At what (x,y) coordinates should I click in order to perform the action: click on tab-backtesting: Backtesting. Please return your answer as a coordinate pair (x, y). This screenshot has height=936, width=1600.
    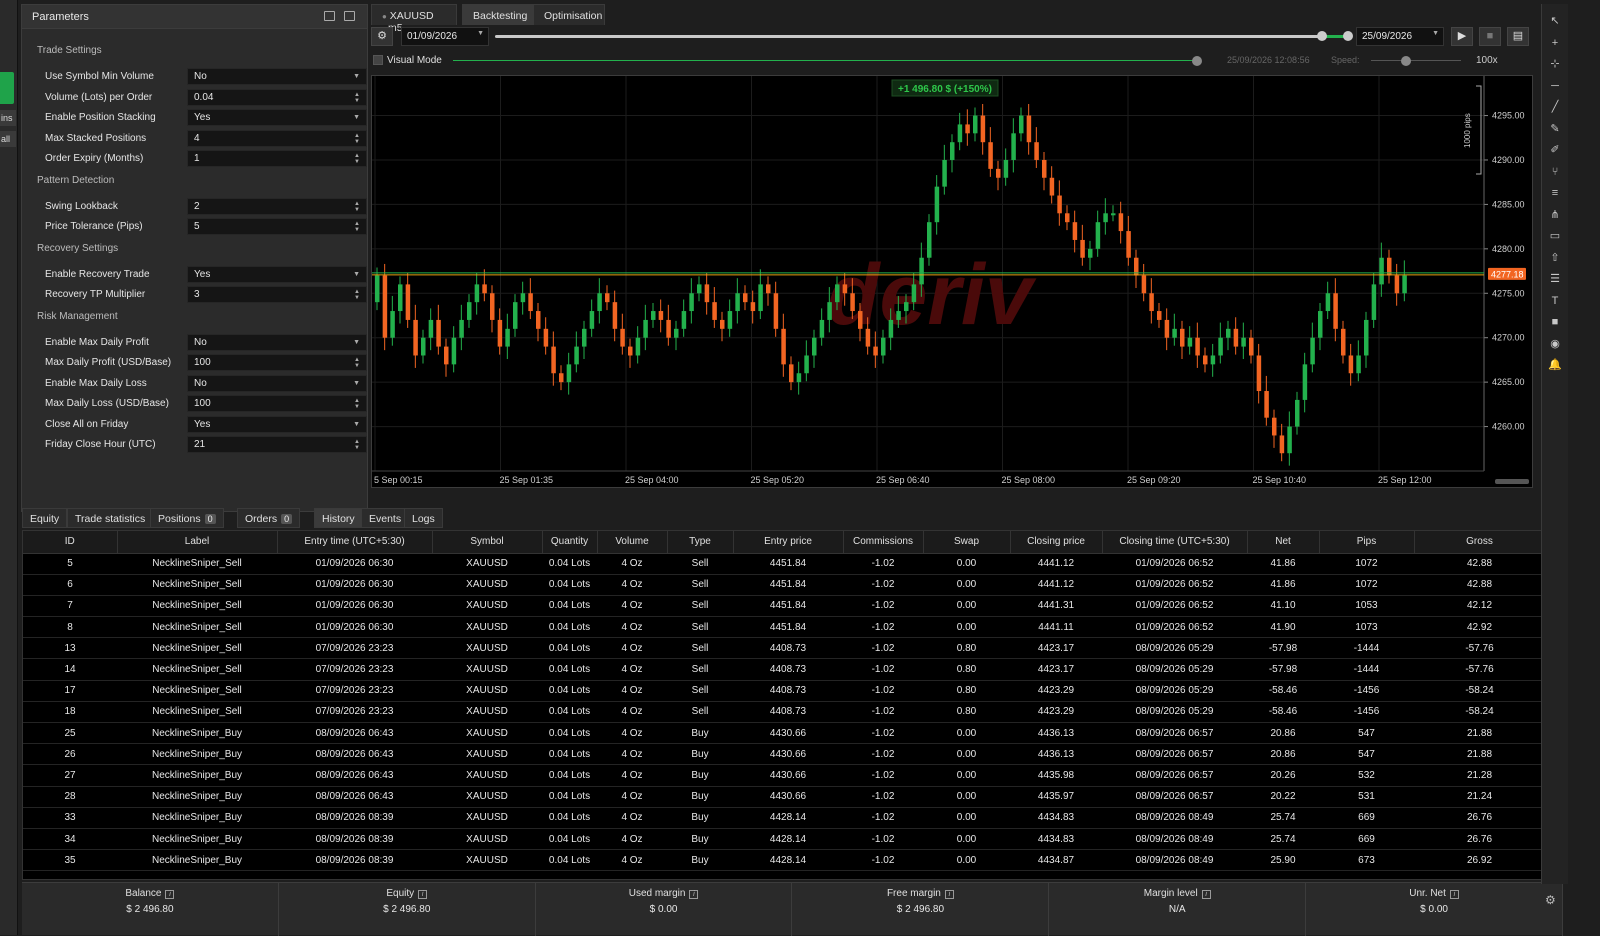
    Looking at the image, I should click on (498, 14).